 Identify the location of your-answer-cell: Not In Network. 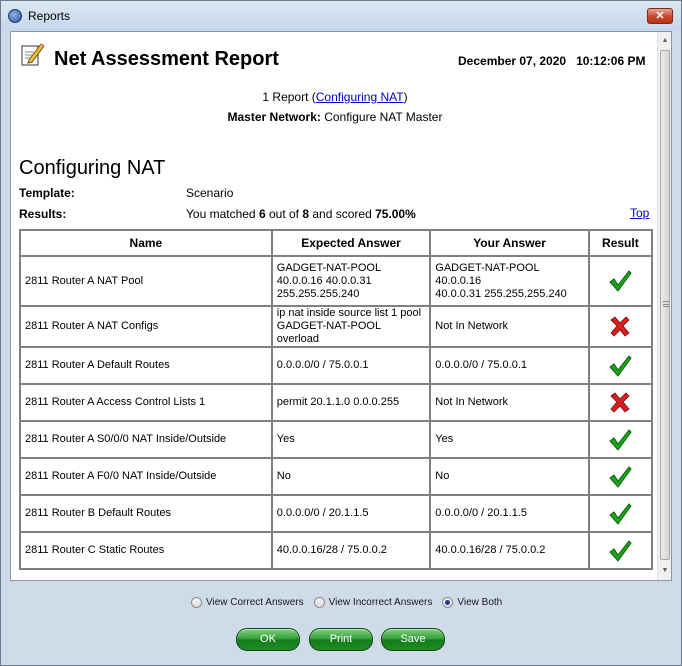
(509, 402).